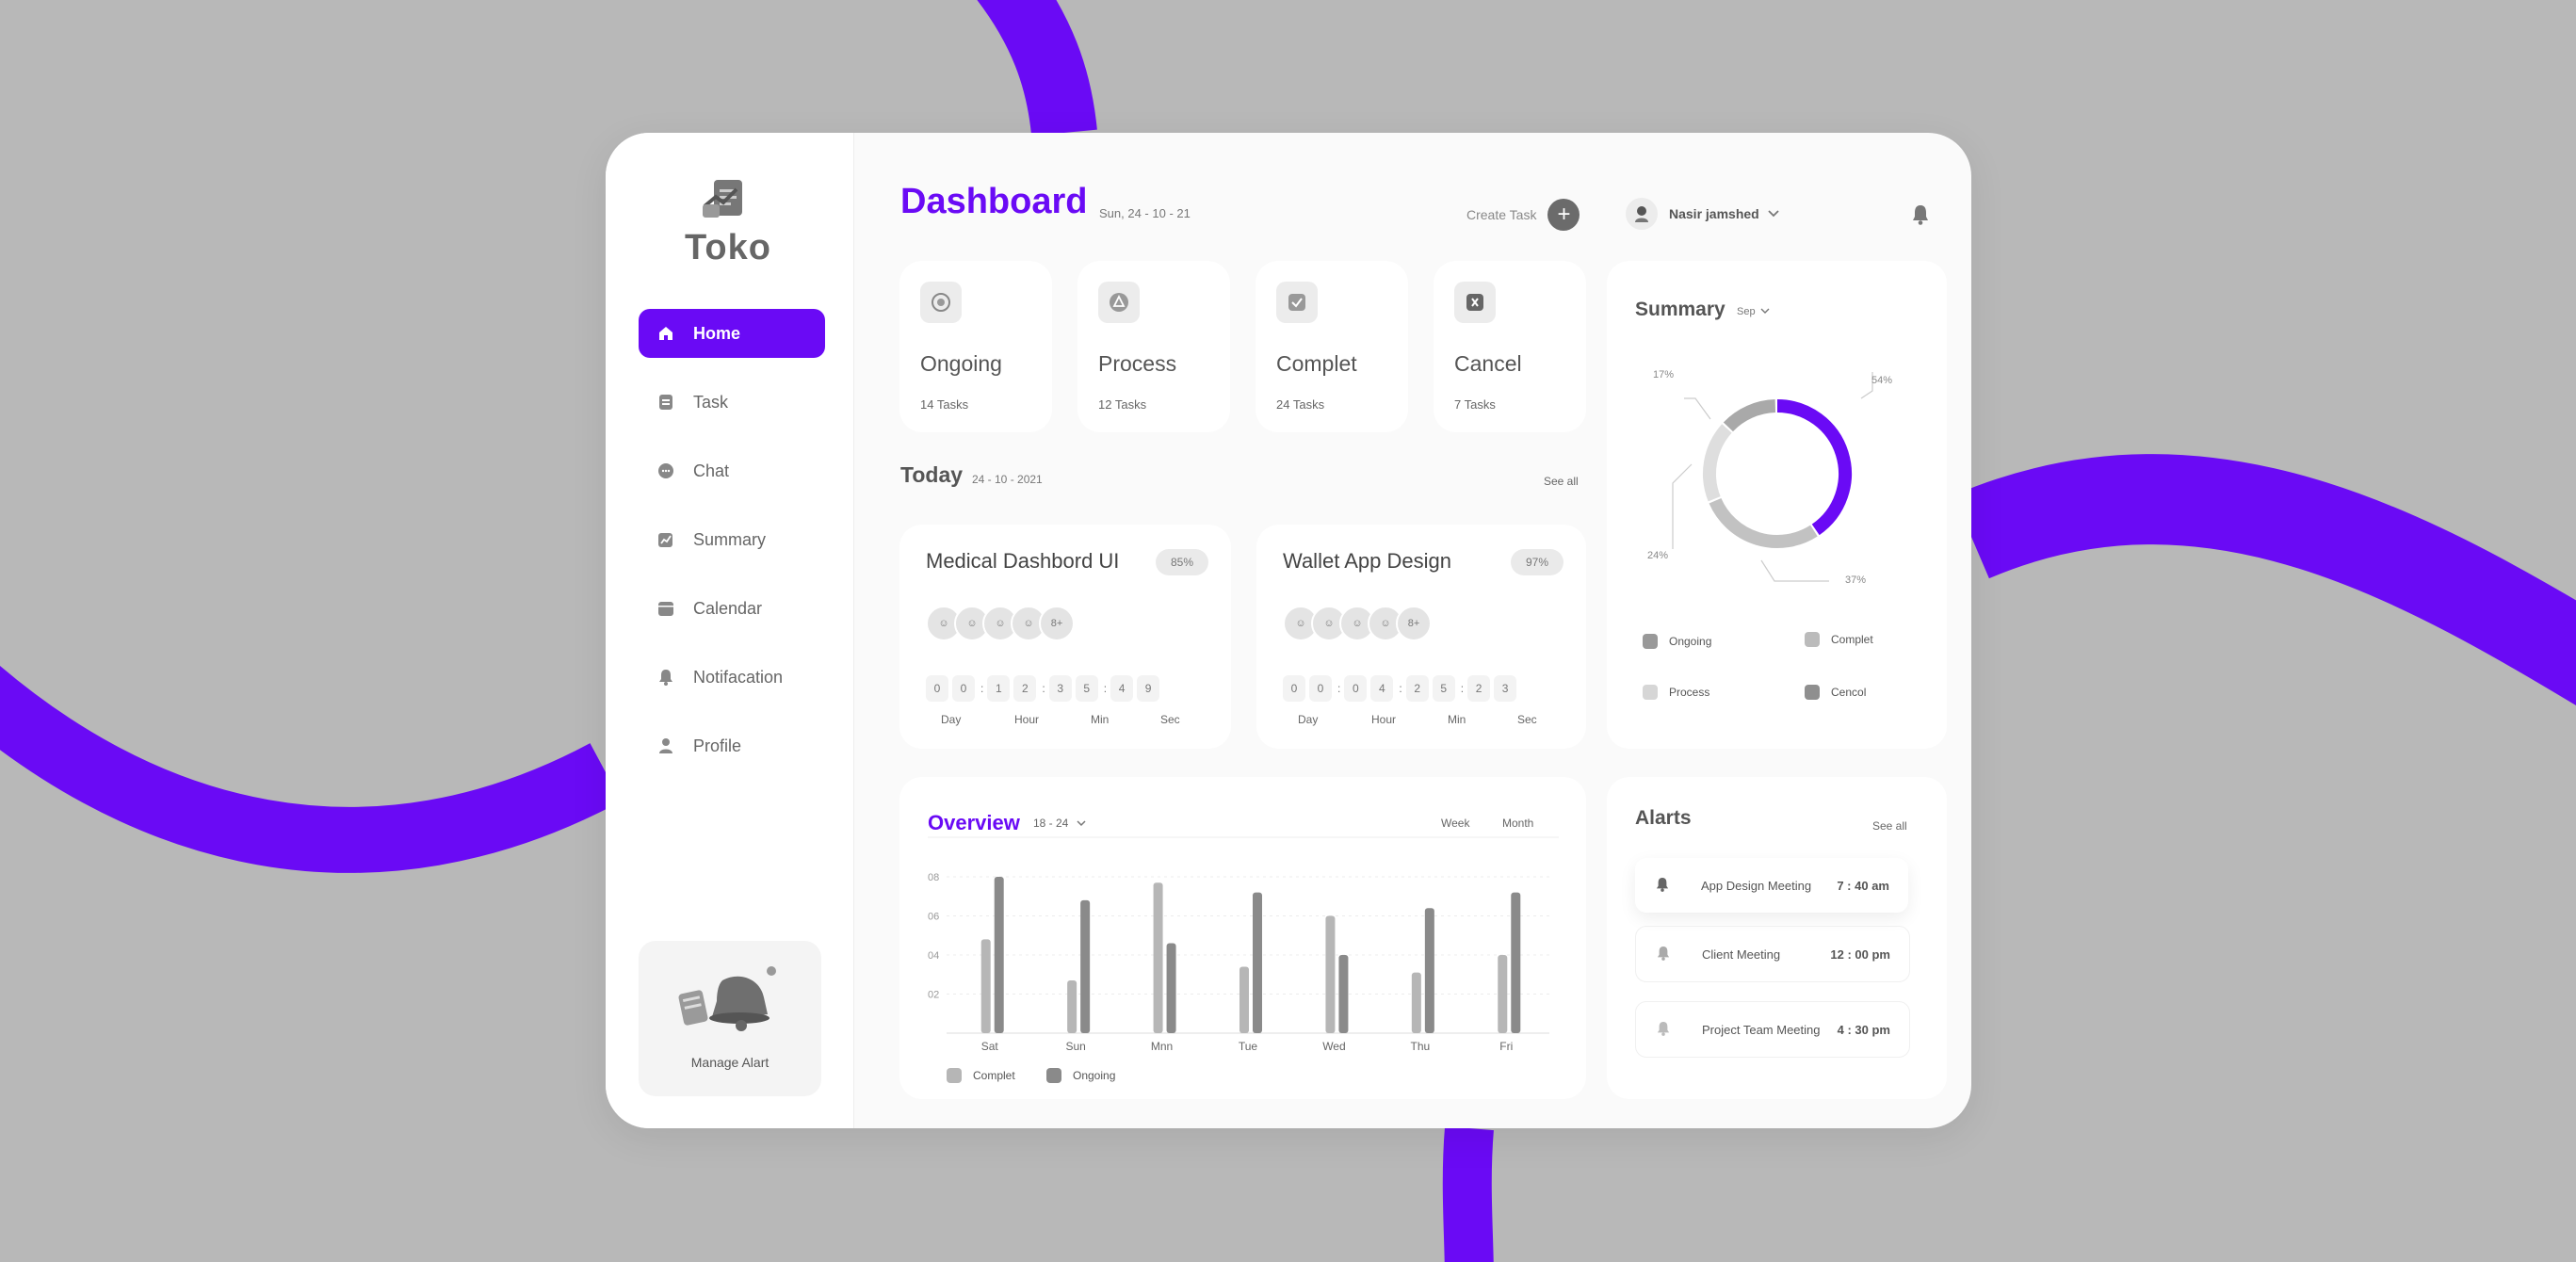  Describe the element at coordinates (1505, 689) in the screenshot. I see `timer-digit: 3` at that location.